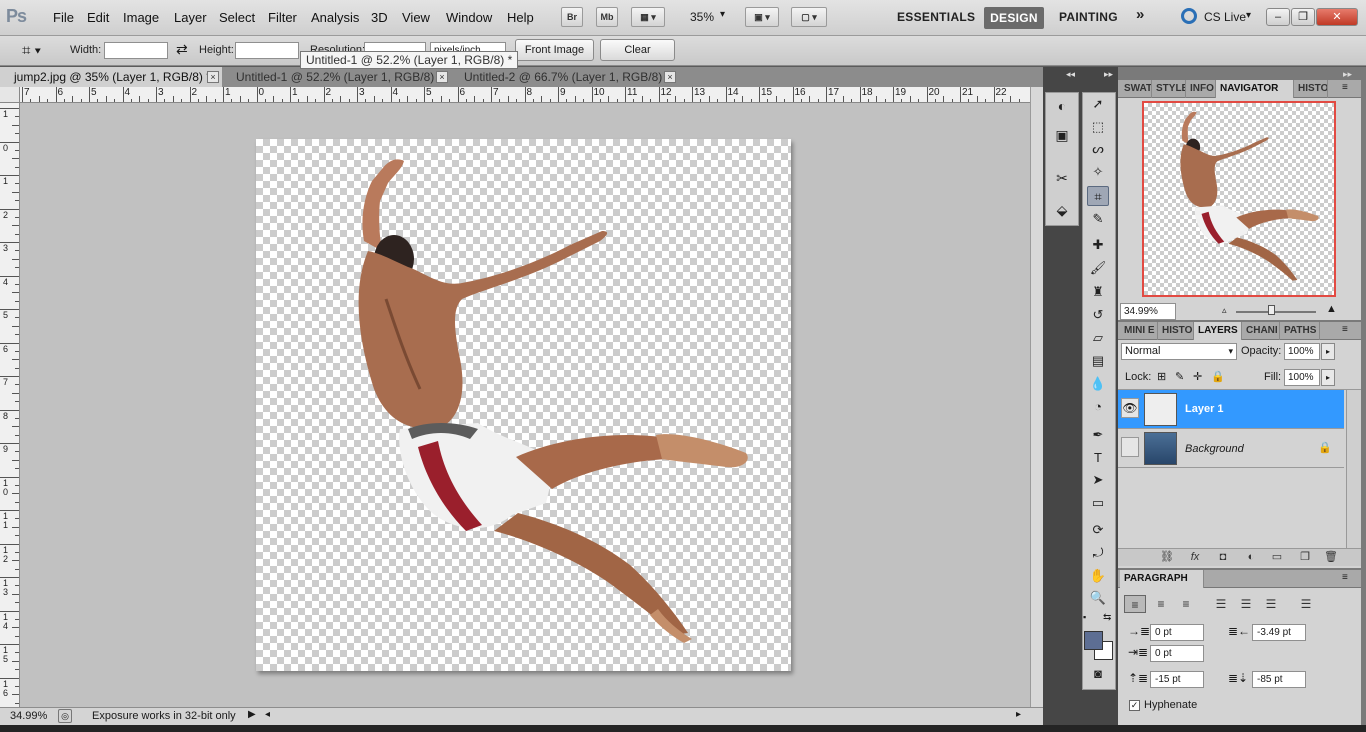  What do you see at coordinates (554, 50) in the screenshot?
I see `front-image-button: Front Image` at bounding box center [554, 50].